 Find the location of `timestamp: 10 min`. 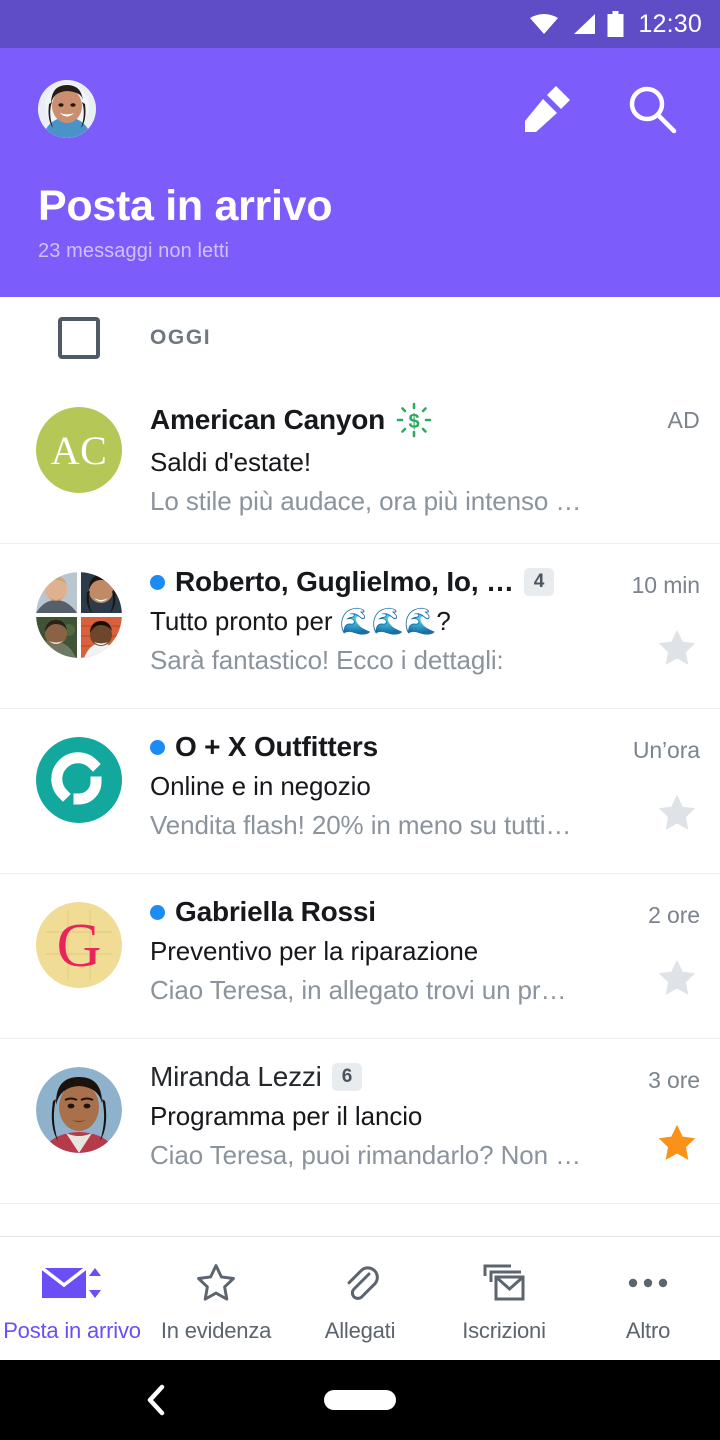

timestamp: 10 min is located at coordinates (666, 585).